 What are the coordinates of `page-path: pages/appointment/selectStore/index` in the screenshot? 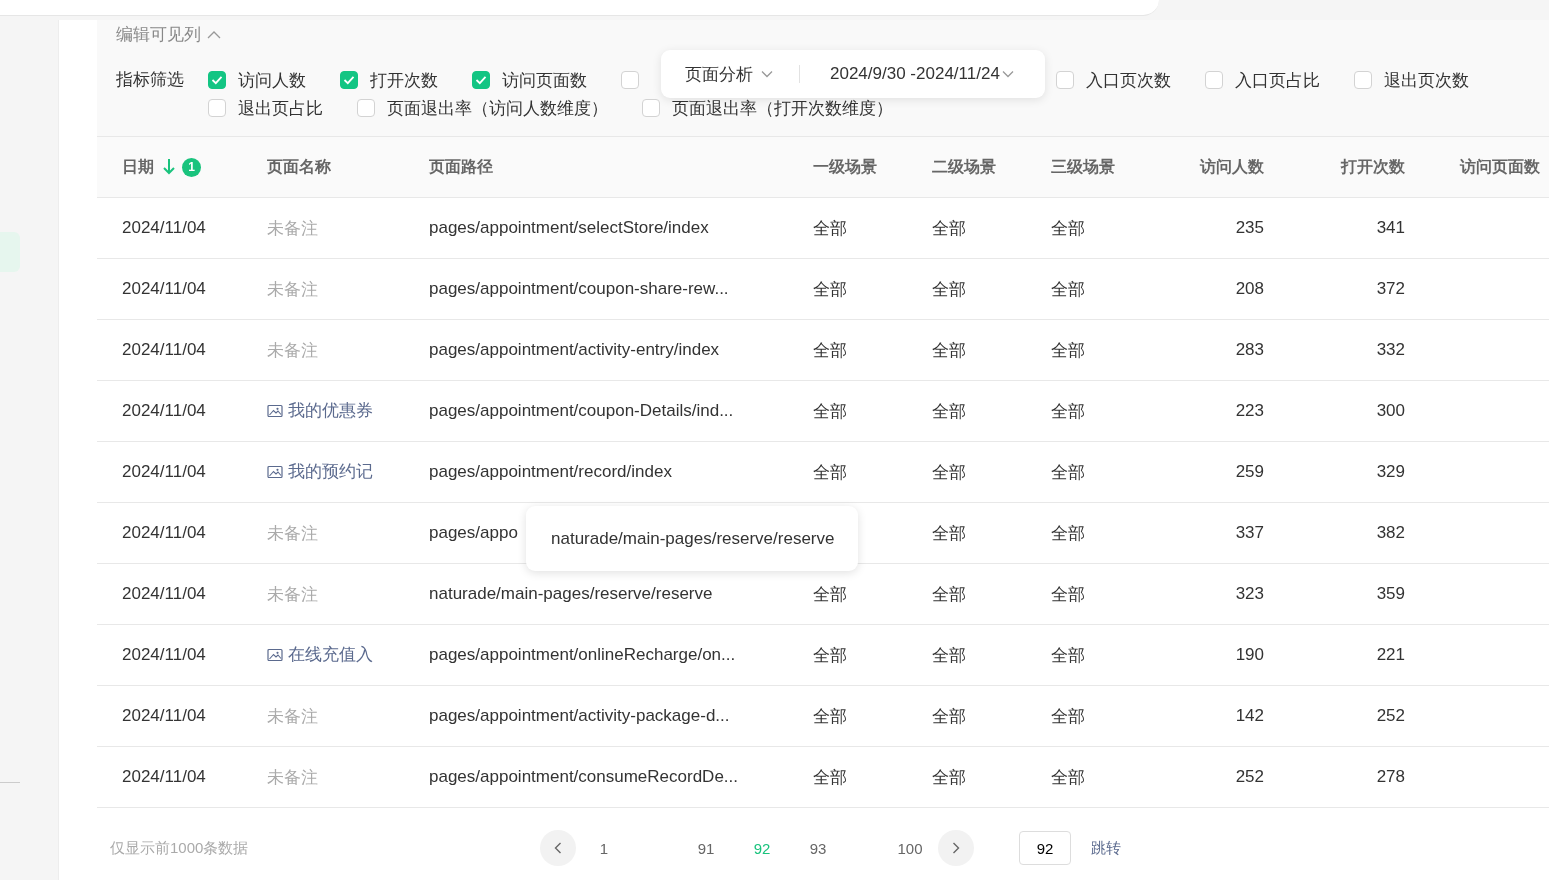 It's located at (569, 227).